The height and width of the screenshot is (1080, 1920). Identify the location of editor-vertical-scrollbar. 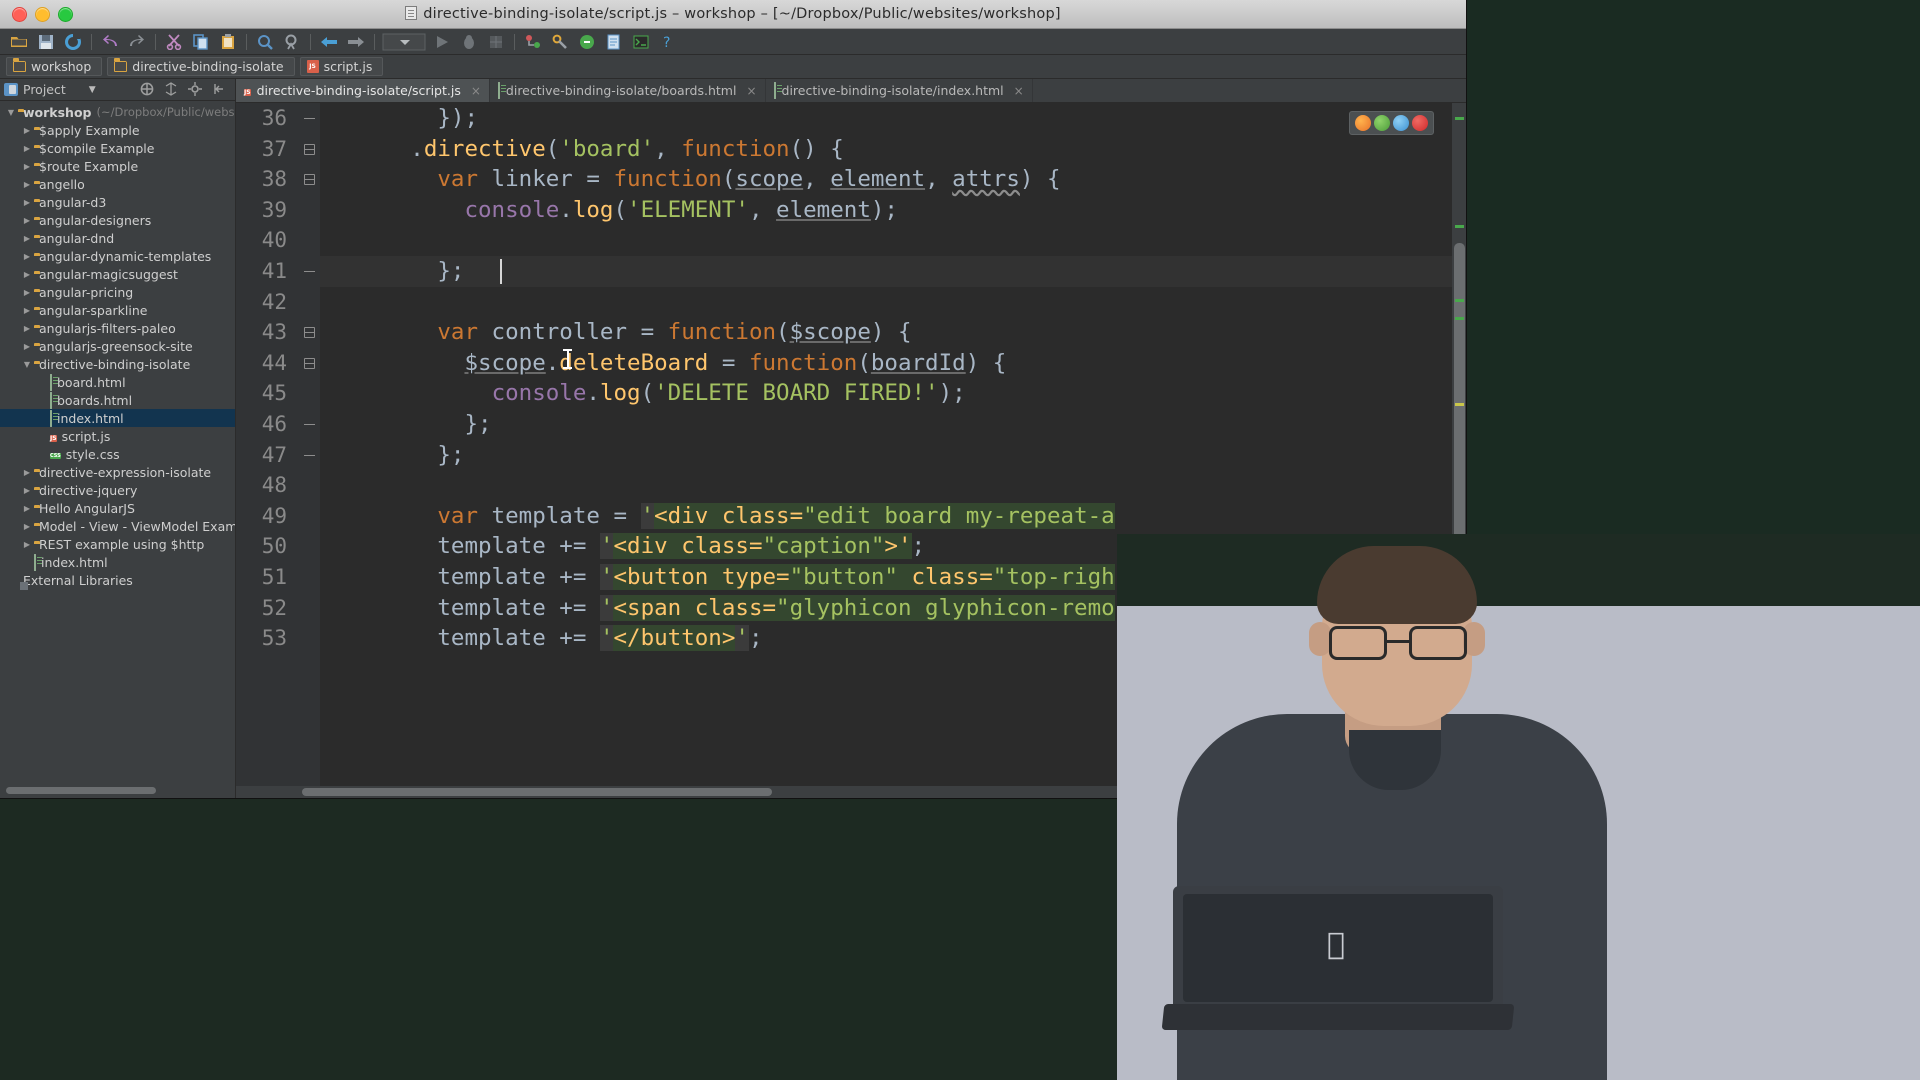
(1459, 408).